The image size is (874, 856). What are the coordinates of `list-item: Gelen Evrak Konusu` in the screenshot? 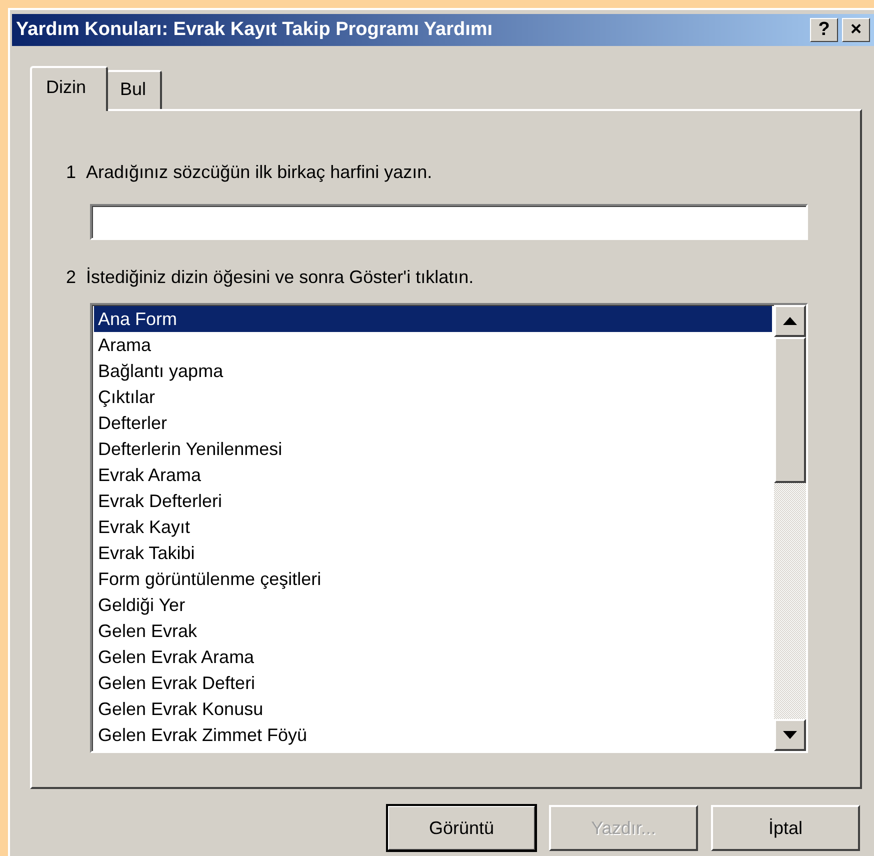 It's located at (433, 709).